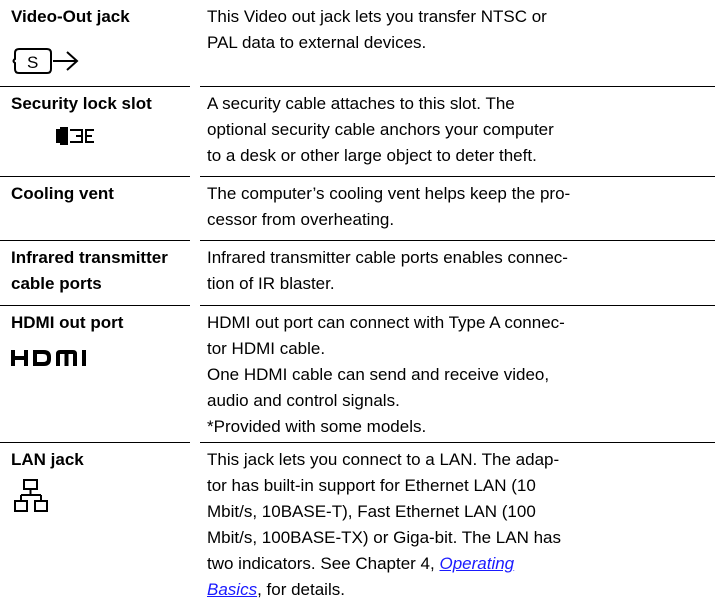  I want to click on term-label: Video-Out jack, so click(103, 17).